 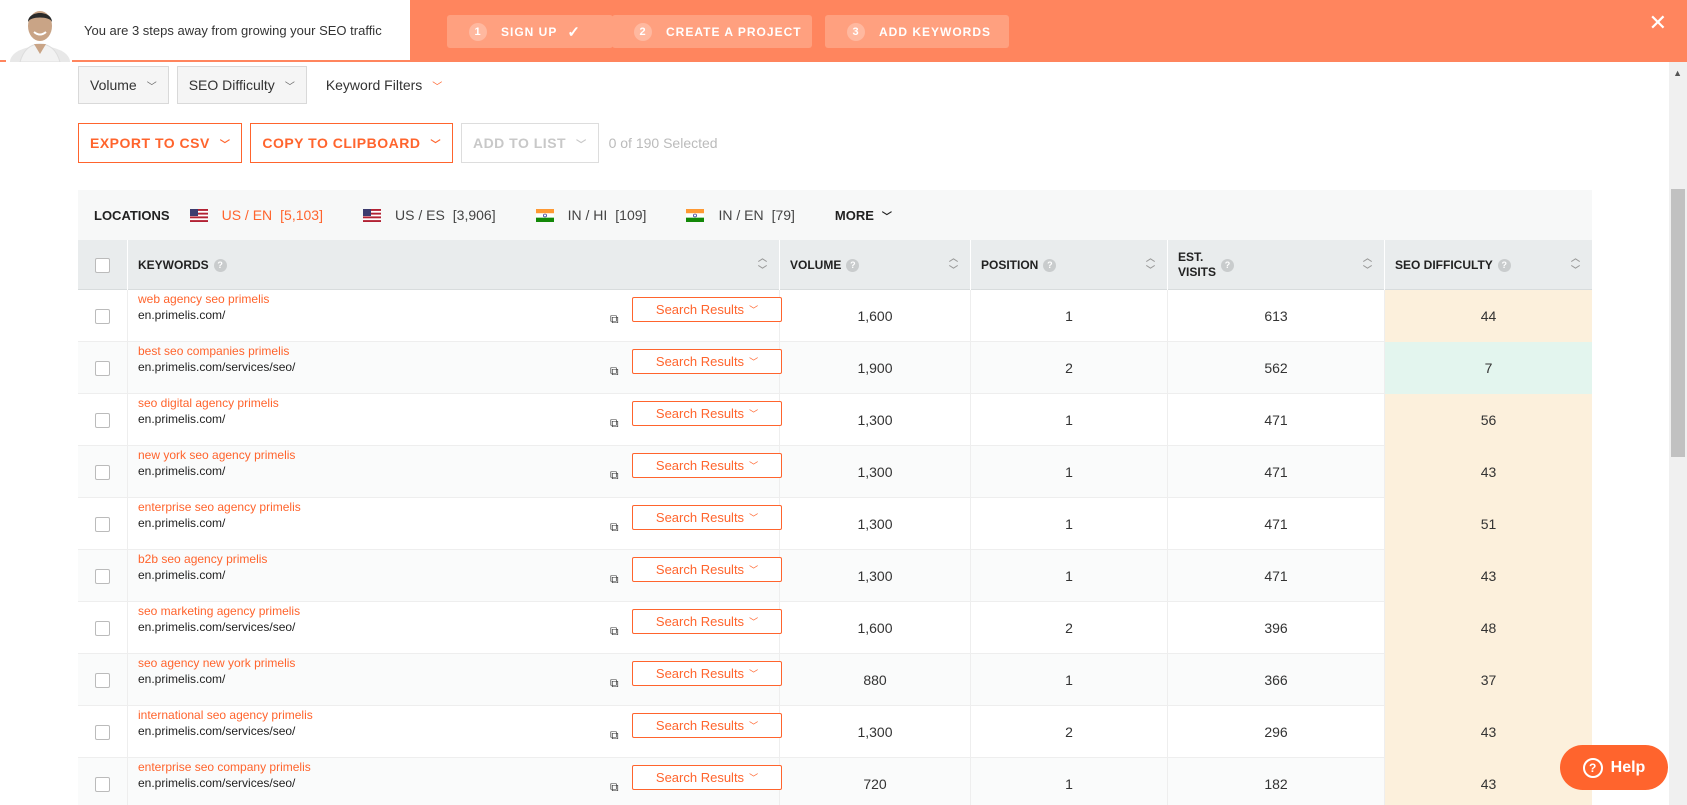 I want to click on add-to-list-button: ADD TO LIST ﹀, so click(x=529, y=143).